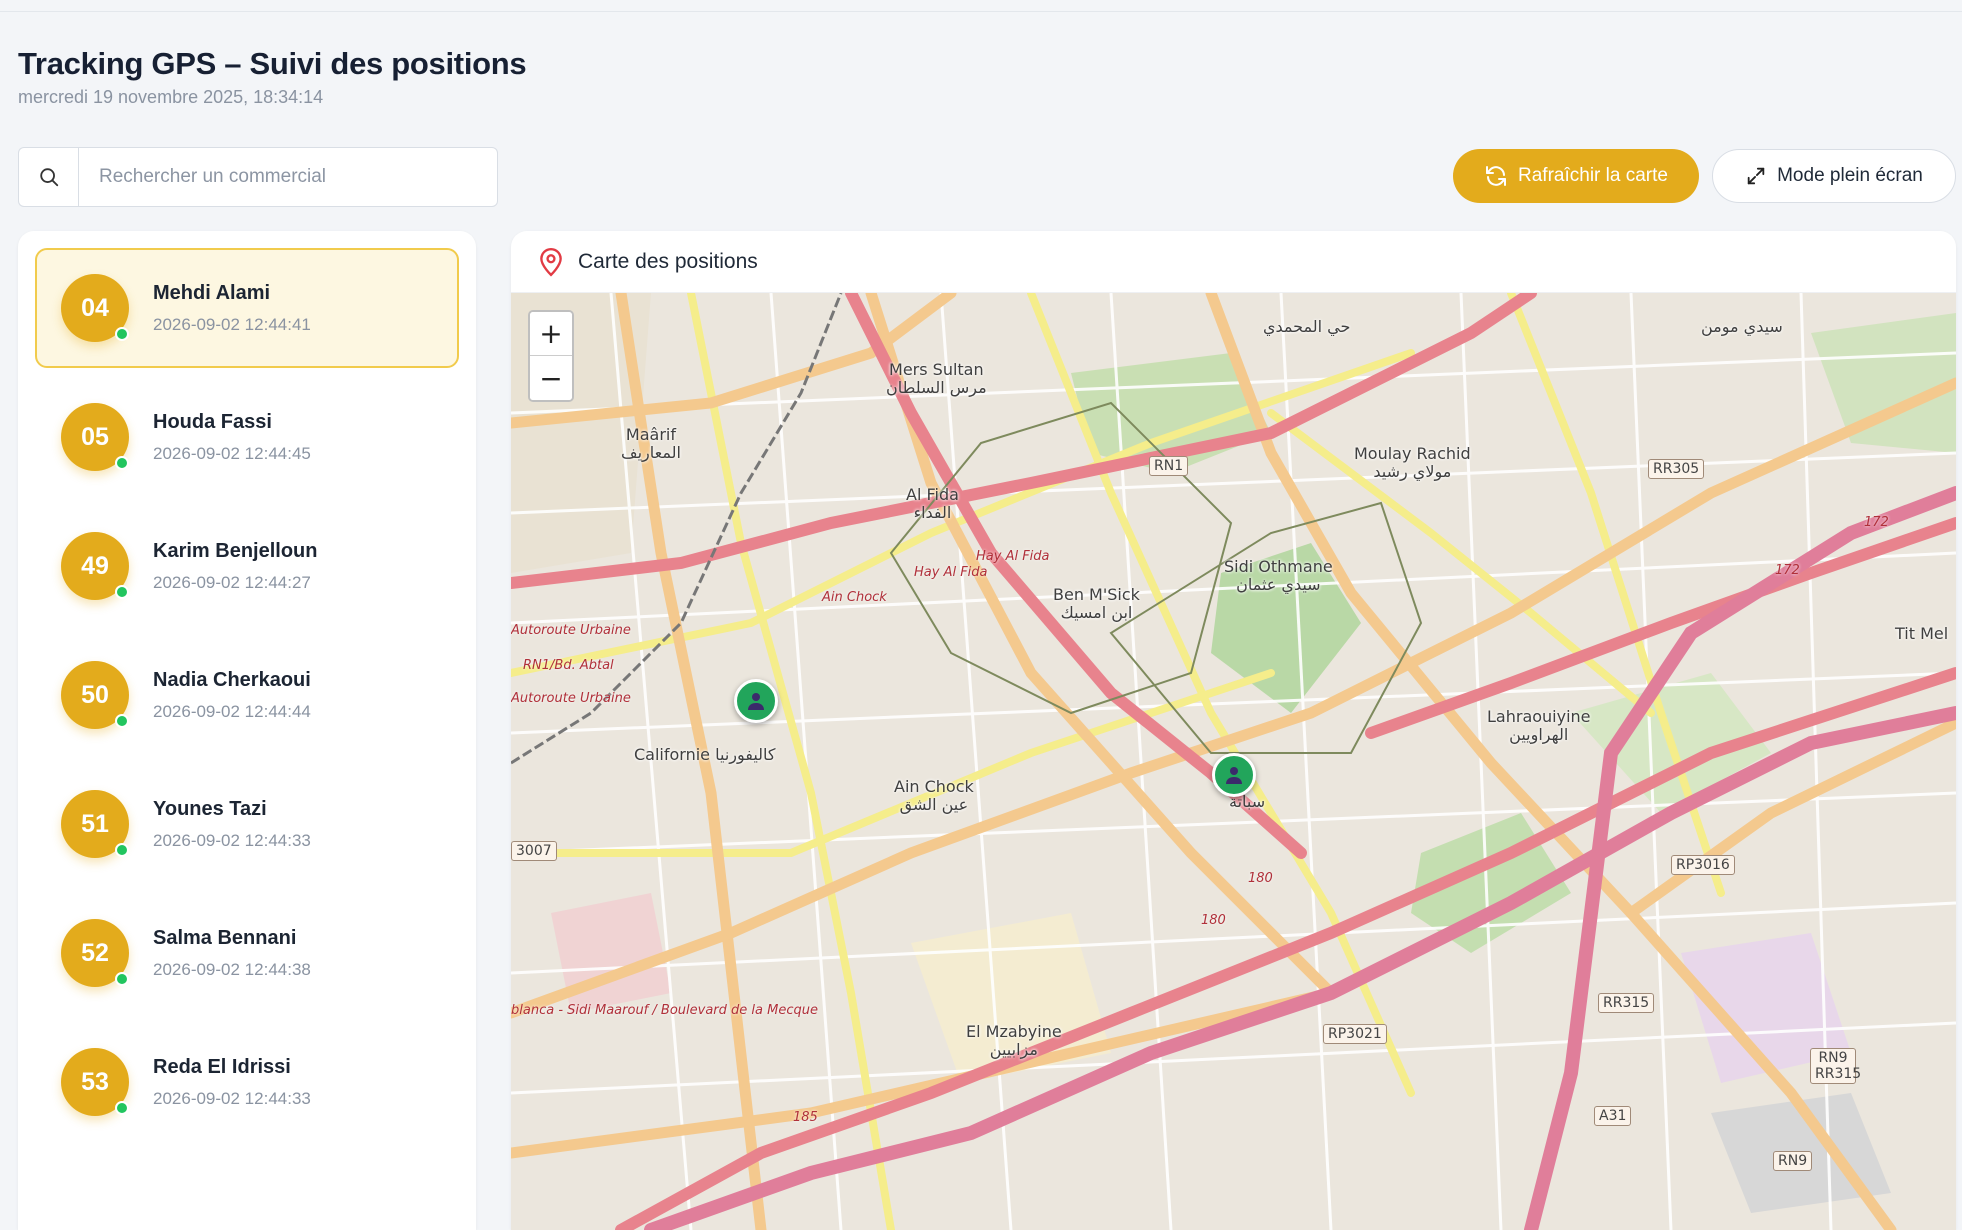 The height and width of the screenshot is (1230, 1962). Describe the element at coordinates (212, 292) in the screenshot. I see `commercial-name: Mehdi Alami` at that location.